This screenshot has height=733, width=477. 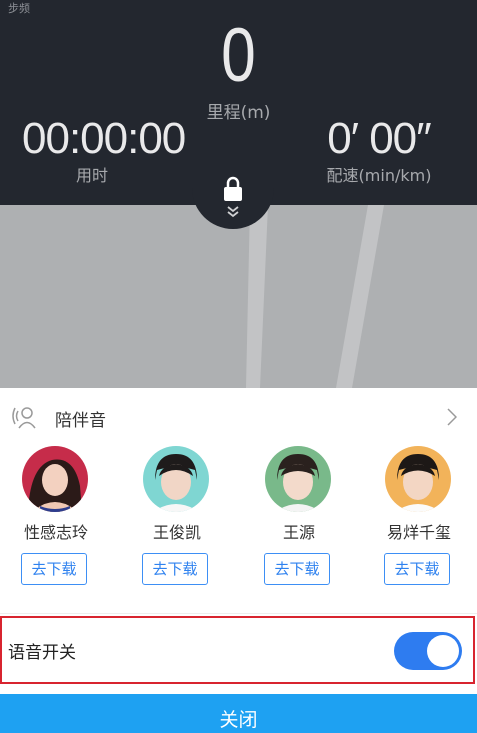 I want to click on voice-pack-item: 易烊千玺 去下载, so click(x=419, y=521).